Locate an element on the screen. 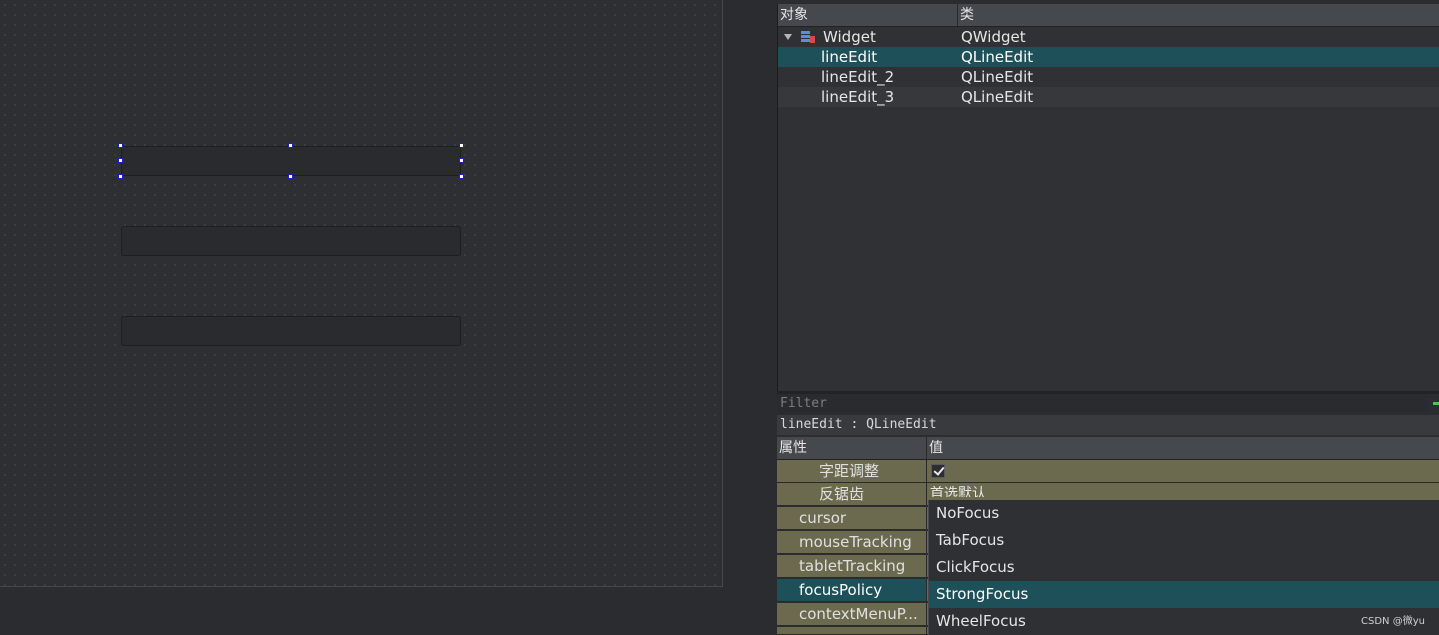 The width and height of the screenshot is (1439, 635). column-header-object: 对象 is located at coordinates (868, 15).